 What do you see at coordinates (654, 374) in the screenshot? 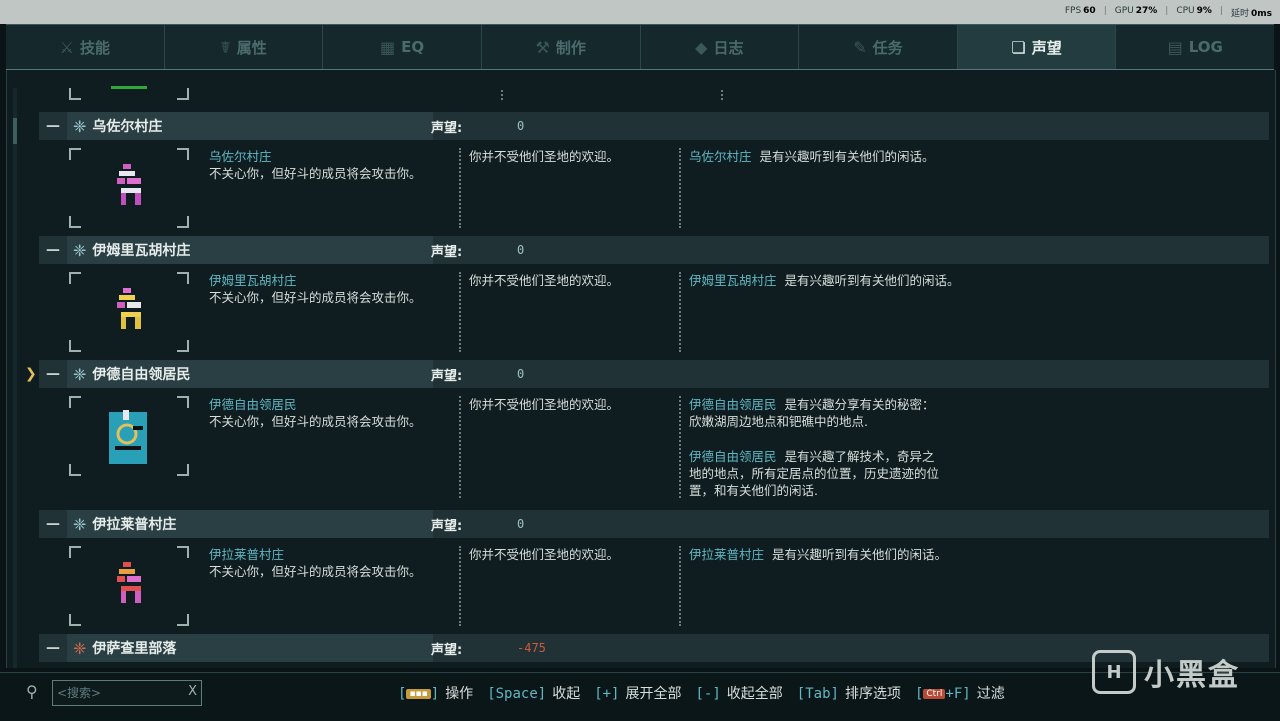
I see `faction-header-row-selected: — ❈ 伊德自由领居民 声望: 0` at bounding box center [654, 374].